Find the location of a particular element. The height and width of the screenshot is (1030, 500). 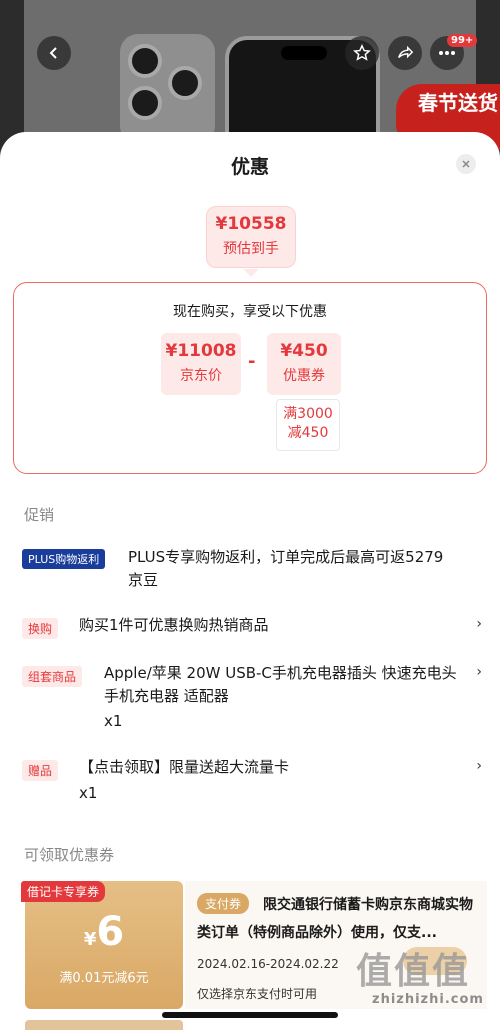

close-button is located at coordinates (466, 164).